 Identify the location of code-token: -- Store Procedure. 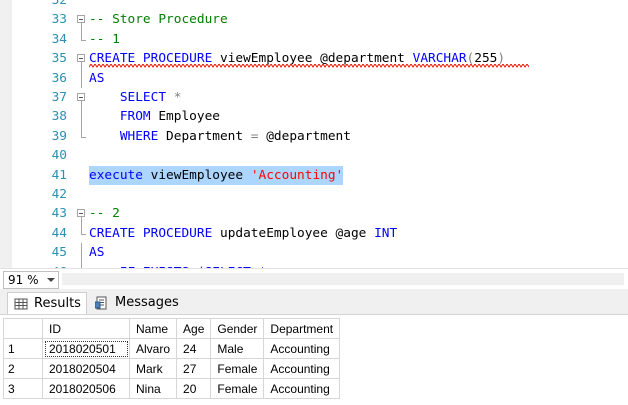
(158, 20).